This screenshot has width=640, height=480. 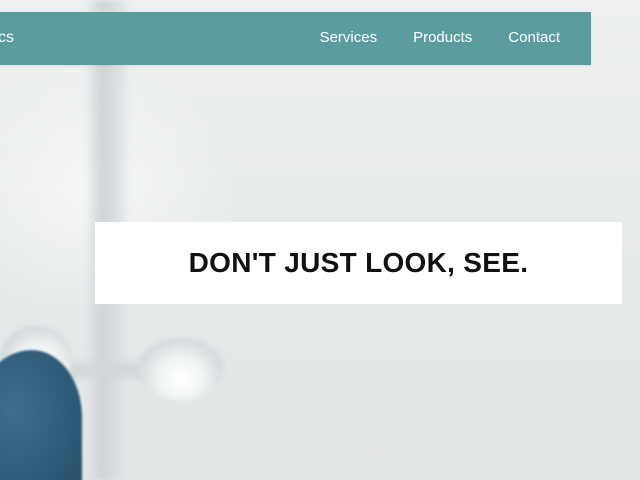 I want to click on hero-tagline: DON'T JUST LOOK, SEE., so click(x=358, y=262).